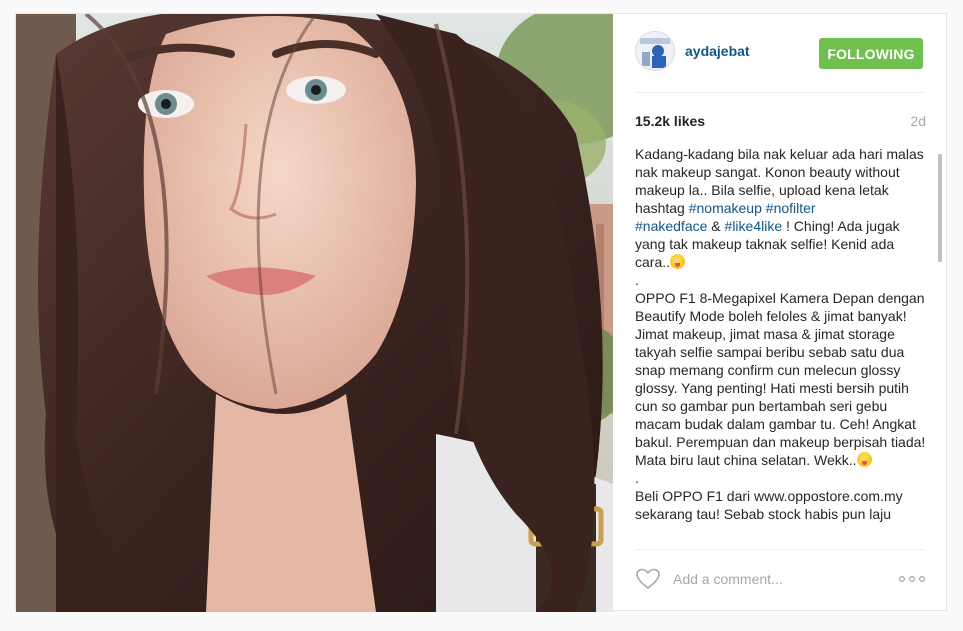 Image resolution: width=963 pixels, height=631 pixels. I want to click on avatar, so click(655, 51).